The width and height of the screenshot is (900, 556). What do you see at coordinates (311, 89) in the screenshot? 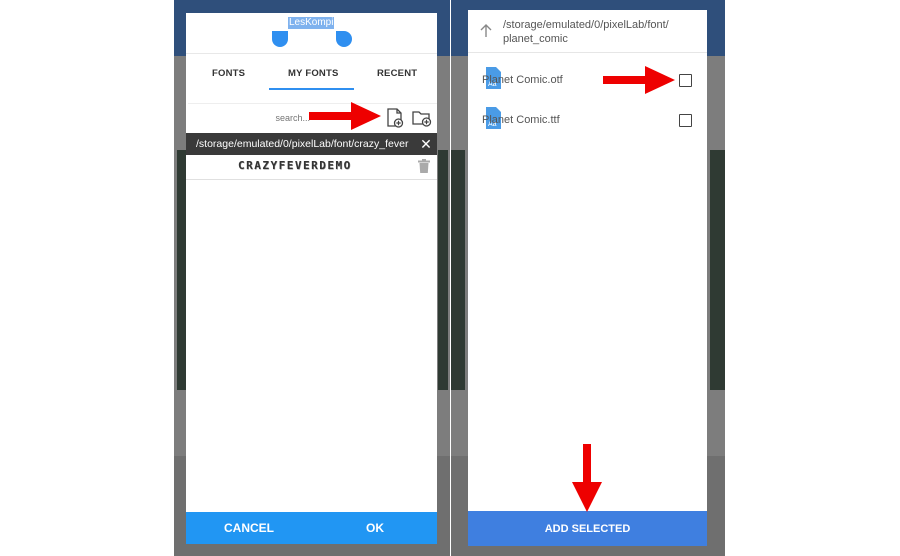
I see `active-tab-indicator` at bounding box center [311, 89].